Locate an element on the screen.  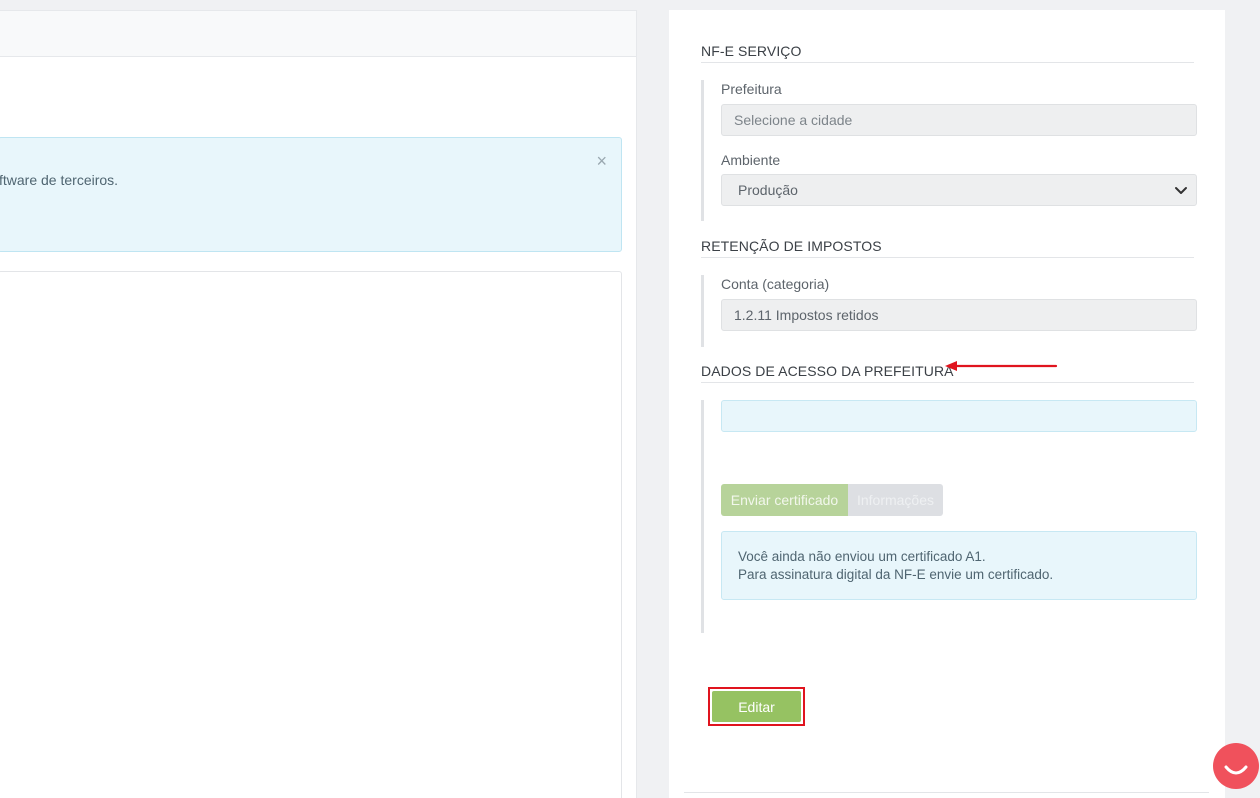
information-button: Informações is located at coordinates (895, 500).